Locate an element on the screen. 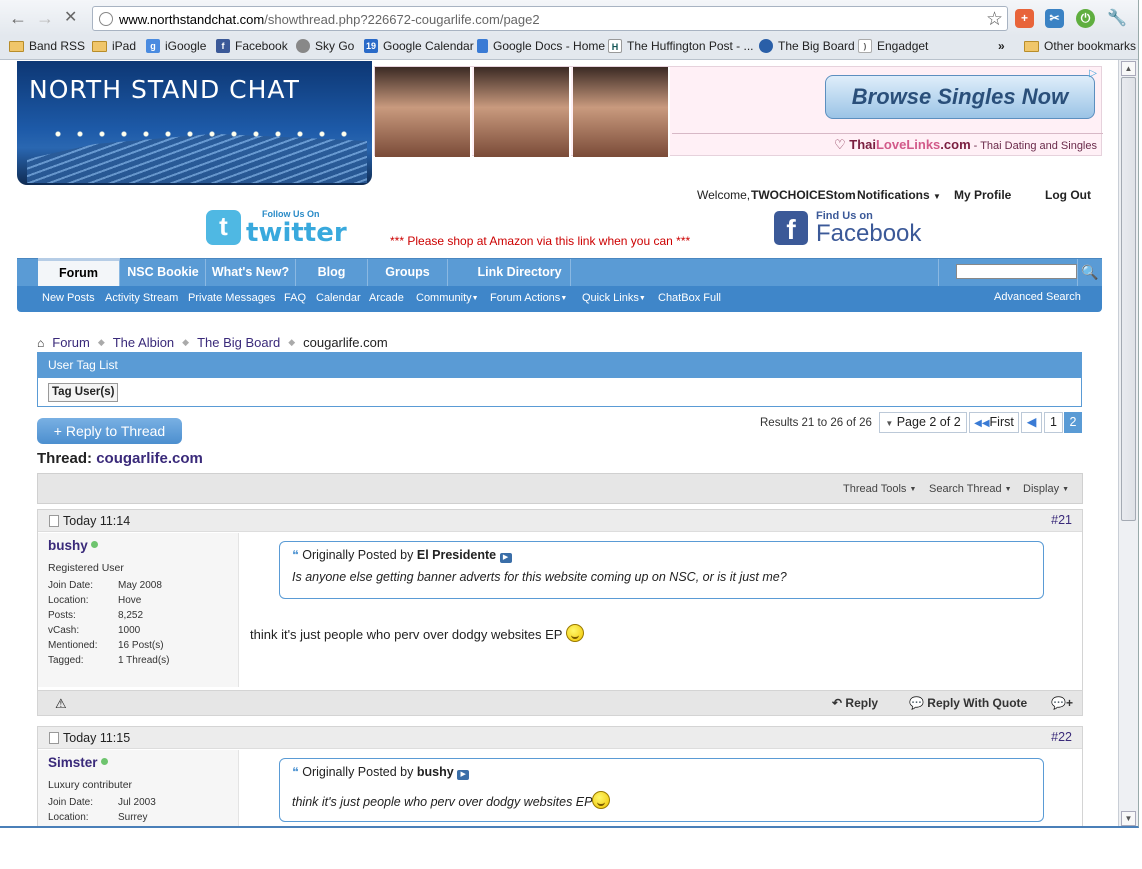  search-thread-menu: Search Thread ▼ is located at coordinates (970, 489).